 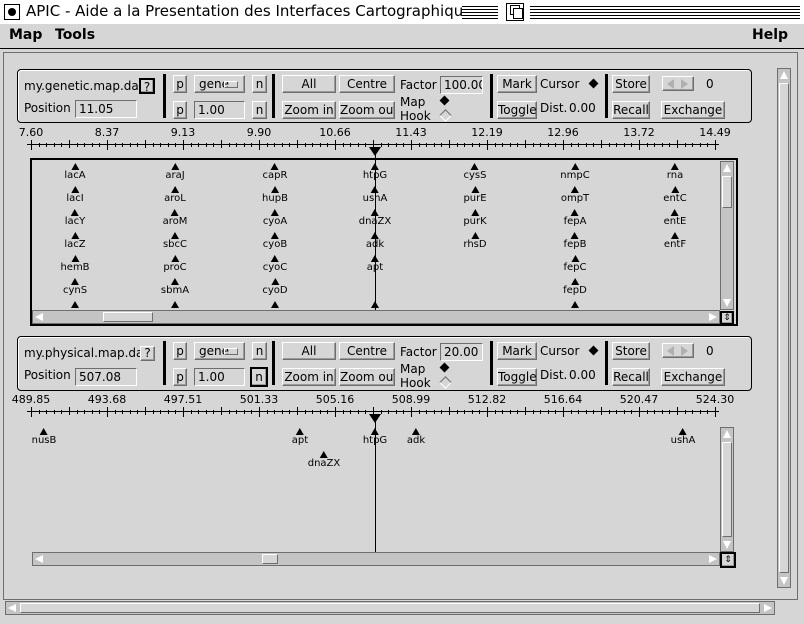 What do you see at coordinates (324, 460) in the screenshot?
I see `gene-marker: dnaZX` at bounding box center [324, 460].